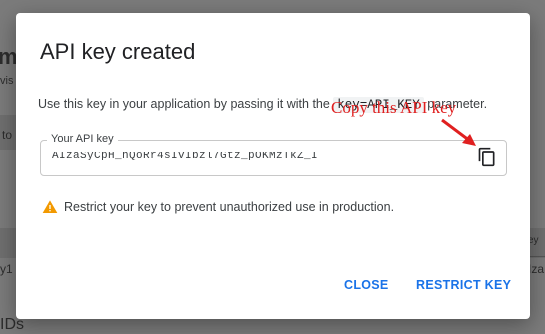 This screenshot has height=334, width=545. Describe the element at coordinates (185, 156) in the screenshot. I see `api-key-text: AIzaSyCpH_hQoRr4sIvIbzl7Gtz_pOKMzTkZ_I` at that location.